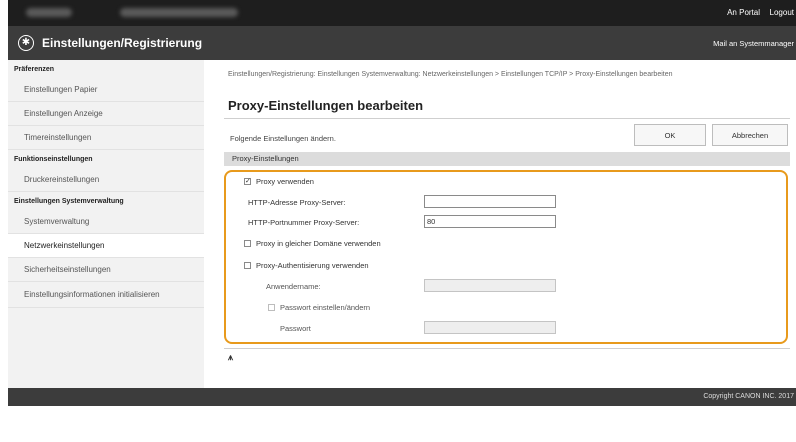 The image size is (796, 442). I want to click on footer: Copyright CANON INC. 2017, so click(402, 397).